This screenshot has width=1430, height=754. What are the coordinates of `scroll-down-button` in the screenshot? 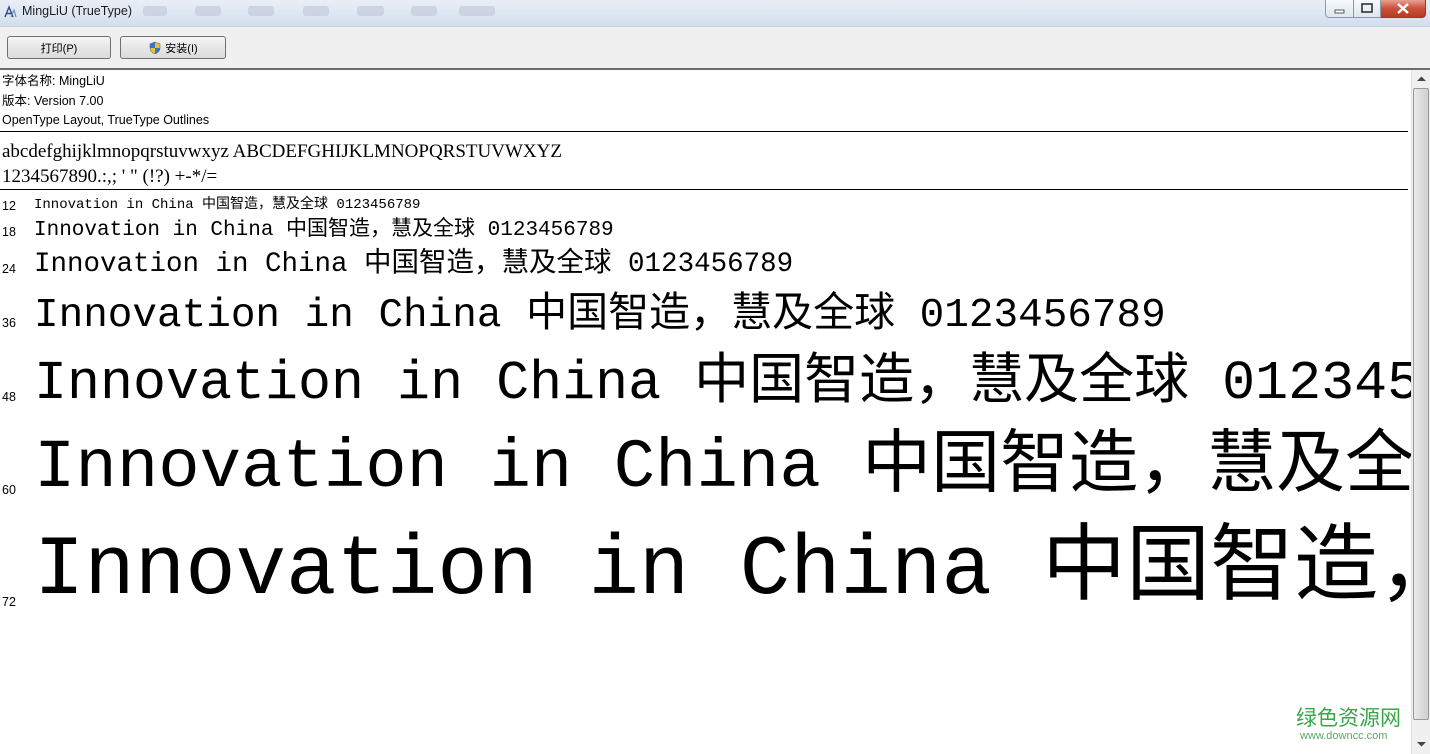 It's located at (1421, 743).